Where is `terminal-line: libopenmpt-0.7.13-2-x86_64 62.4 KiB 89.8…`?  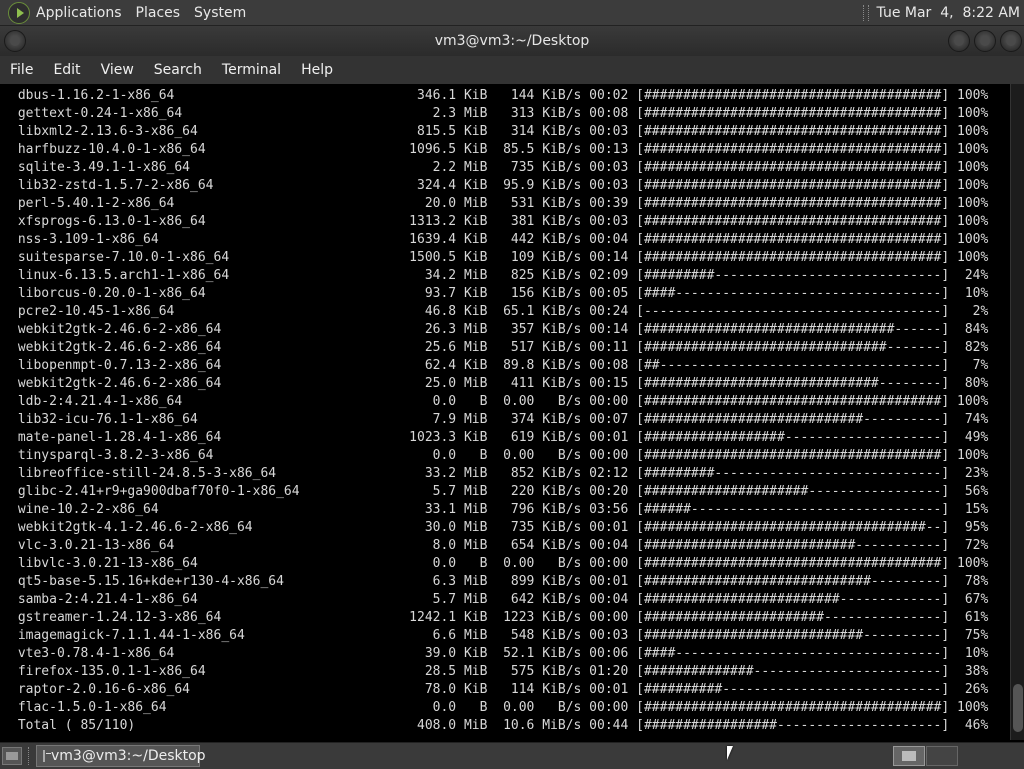 terminal-line: libopenmpt-0.7.13-2-x86_64 62.4 KiB 89.8… is located at coordinates (499, 365).